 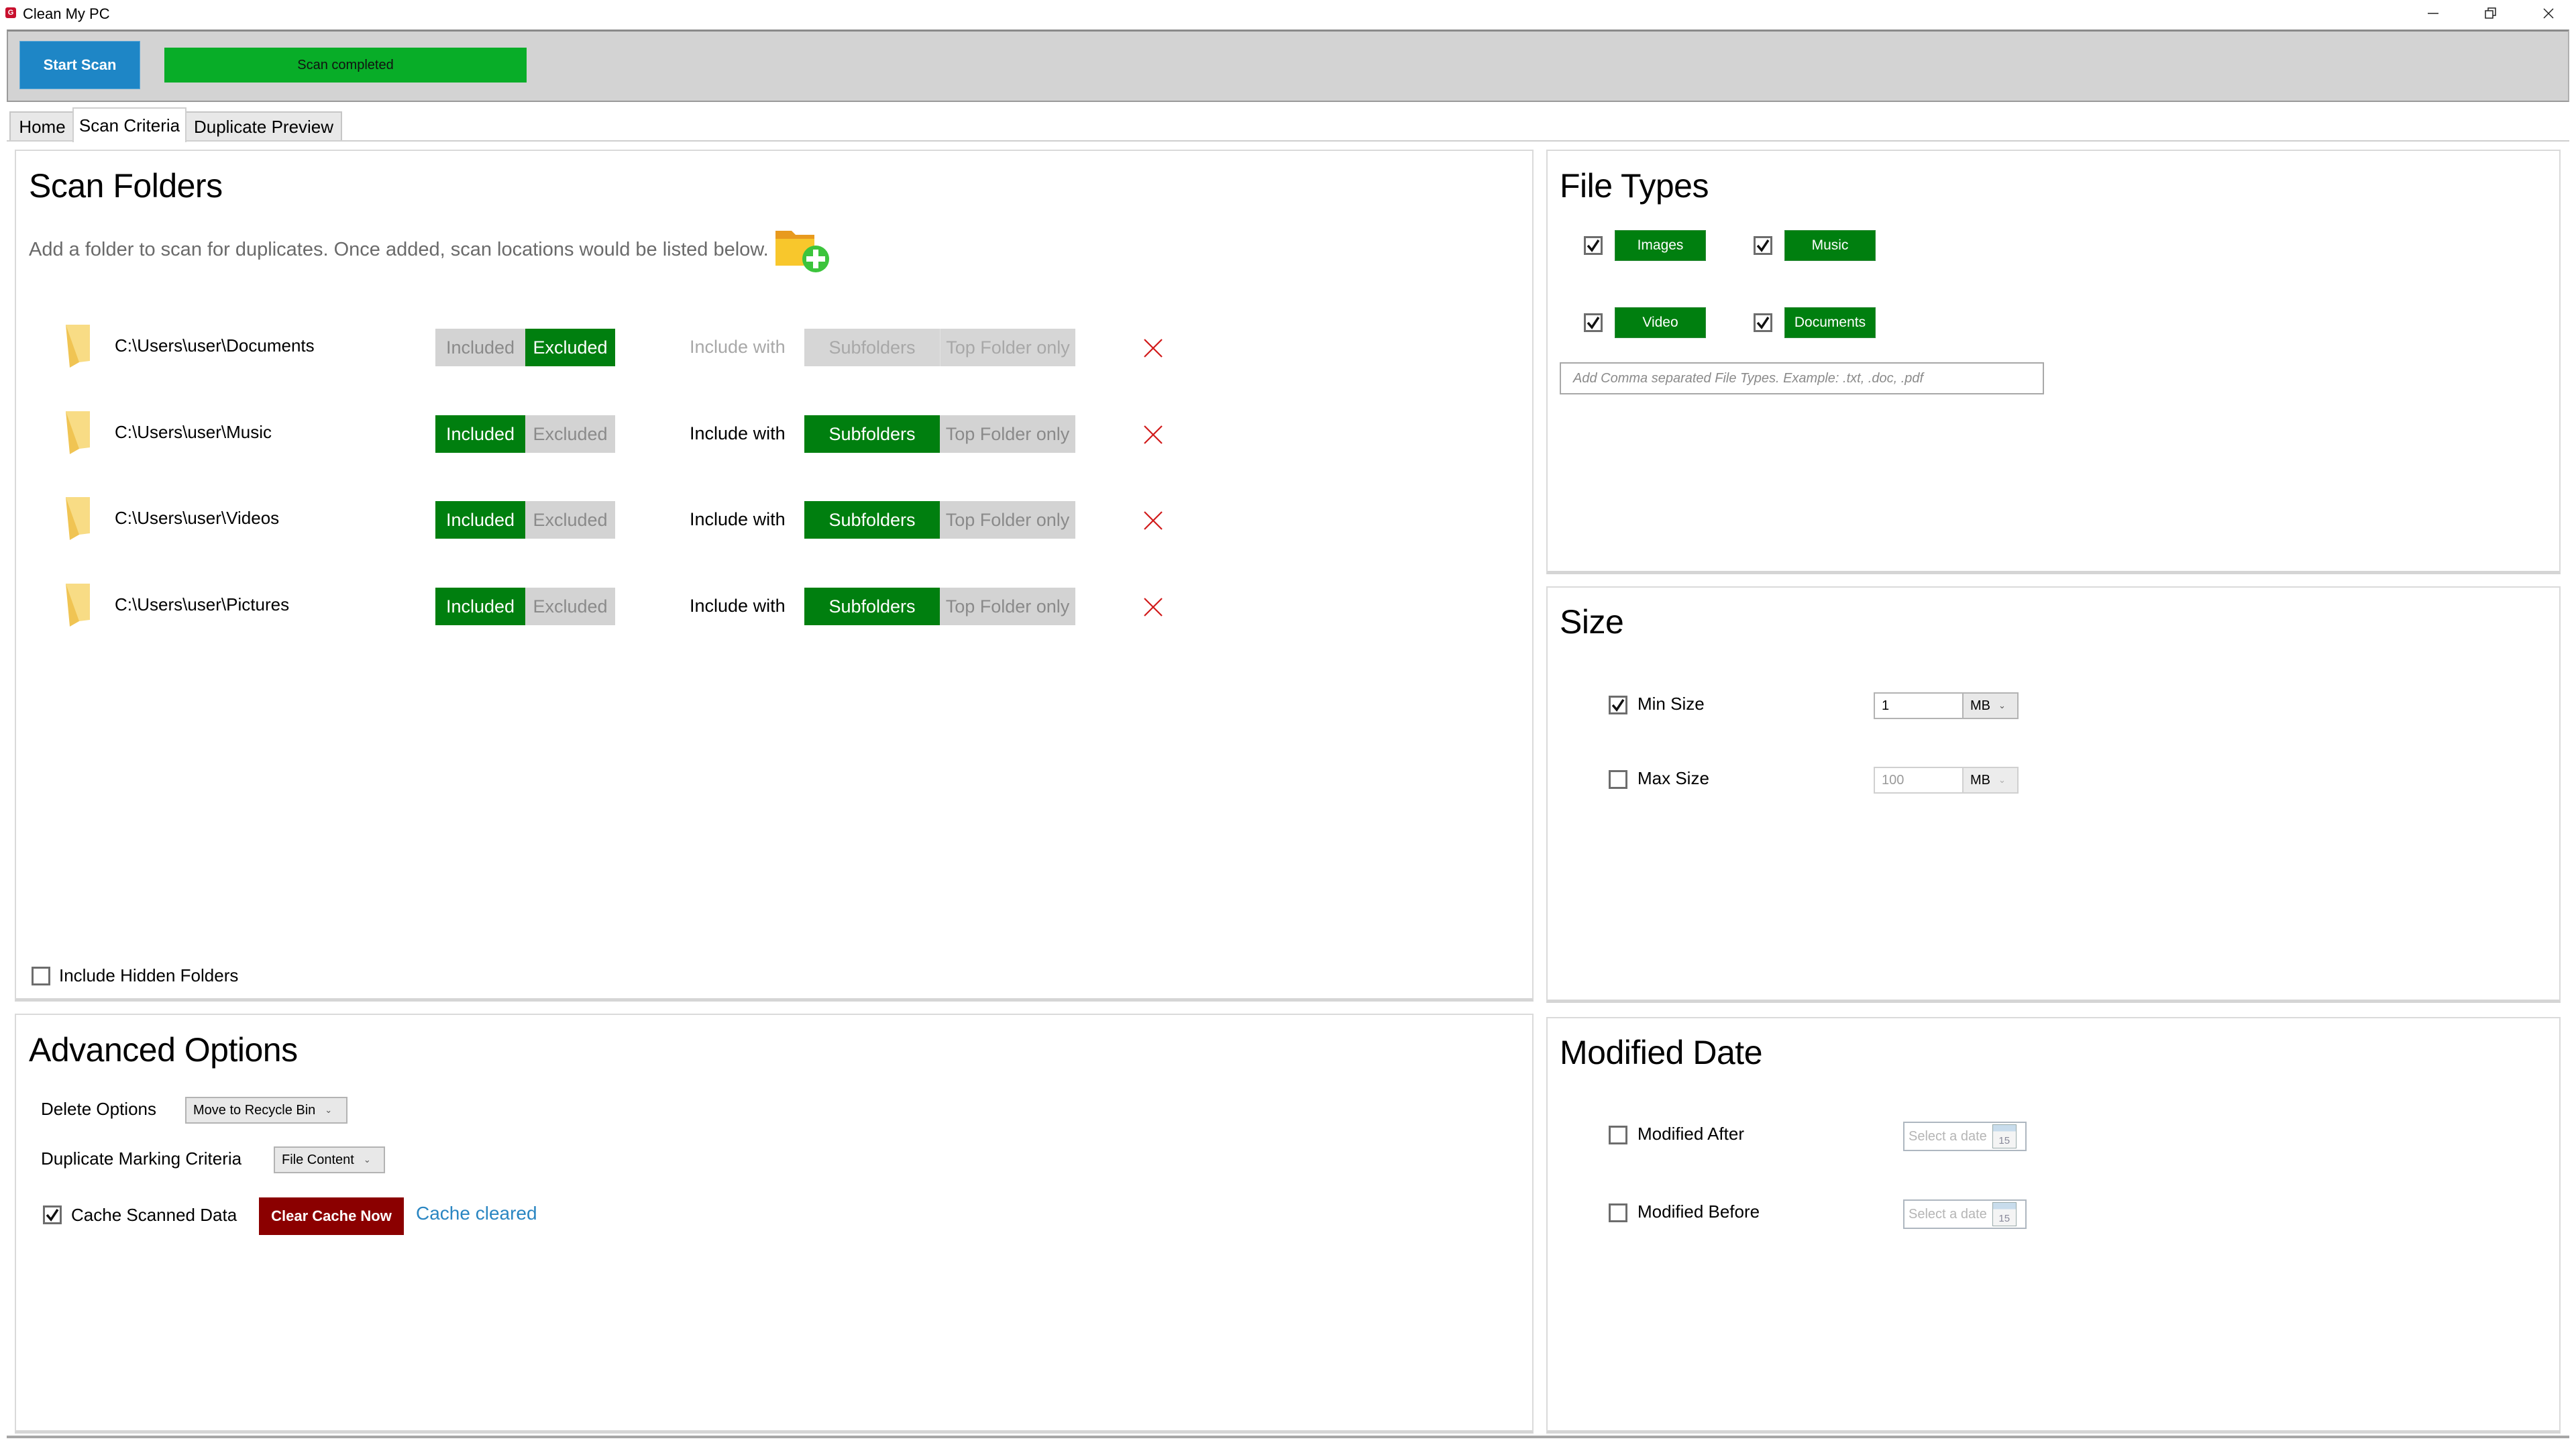 What do you see at coordinates (1618, 1135) in the screenshot?
I see `modified-after-checkbox` at bounding box center [1618, 1135].